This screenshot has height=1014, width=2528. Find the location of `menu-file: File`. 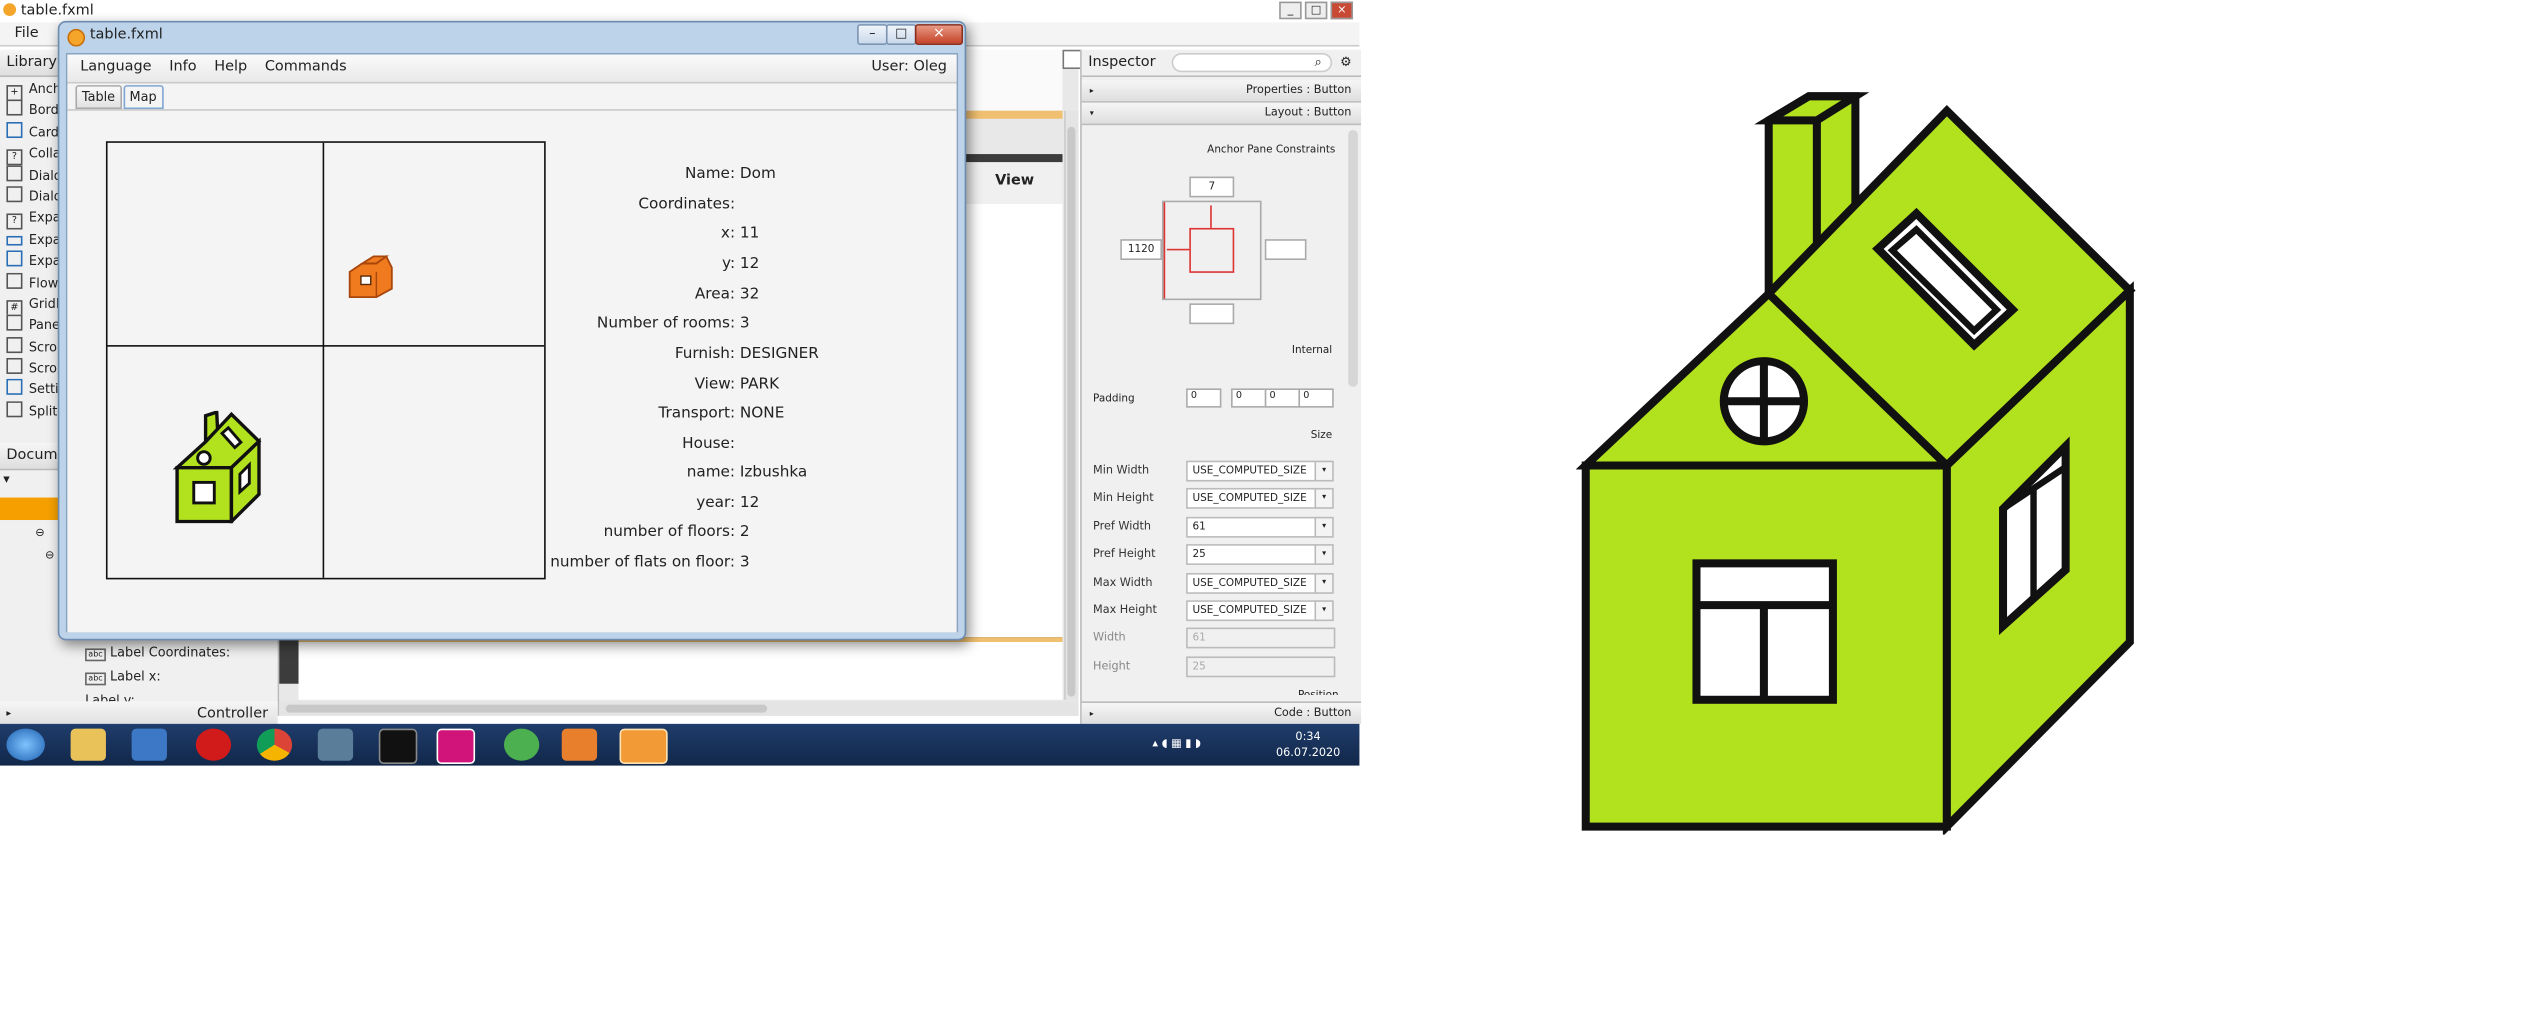

menu-file: File is located at coordinates (26, 34).